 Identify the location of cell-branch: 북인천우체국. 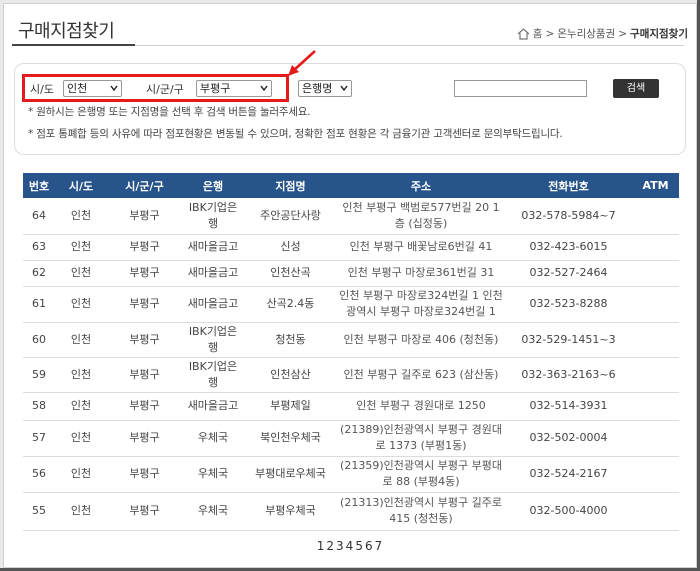
(290, 438).